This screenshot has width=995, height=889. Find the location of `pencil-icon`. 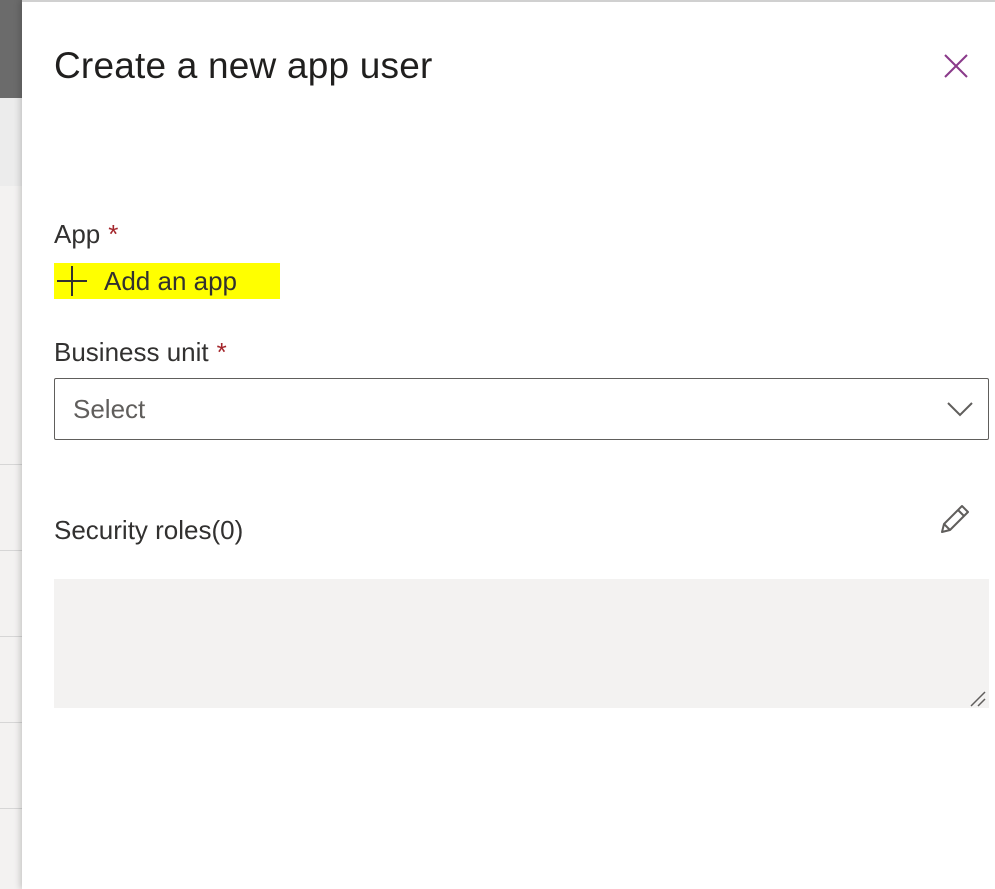

pencil-icon is located at coordinates (955, 519).